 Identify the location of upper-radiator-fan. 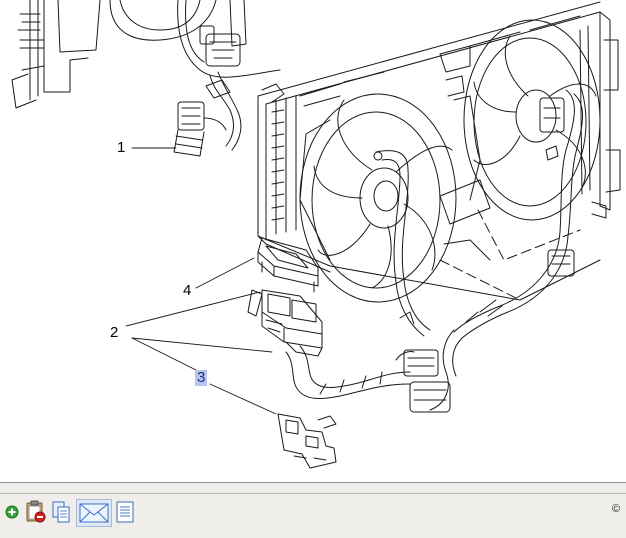
(129, 54).